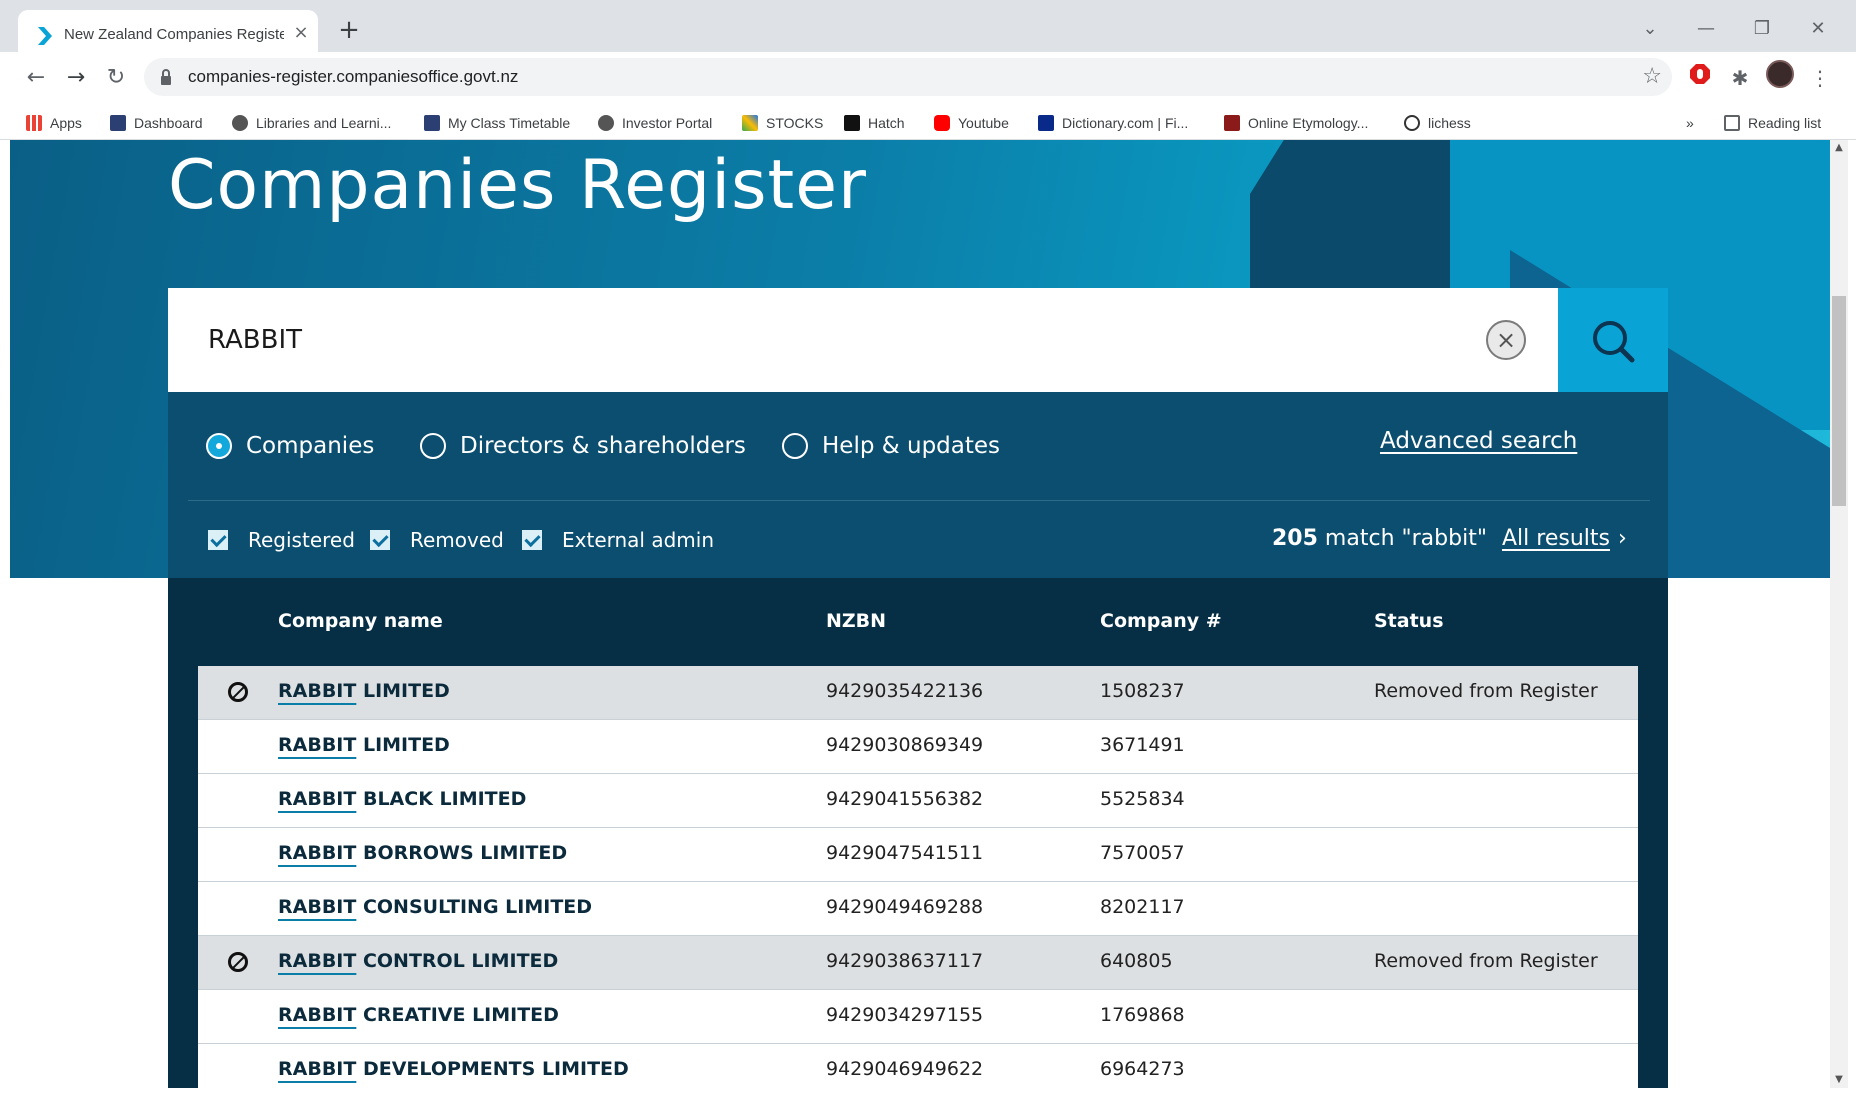 The image size is (1856, 1098). What do you see at coordinates (54, 123) in the screenshot?
I see `bookmark-apps: Apps` at bounding box center [54, 123].